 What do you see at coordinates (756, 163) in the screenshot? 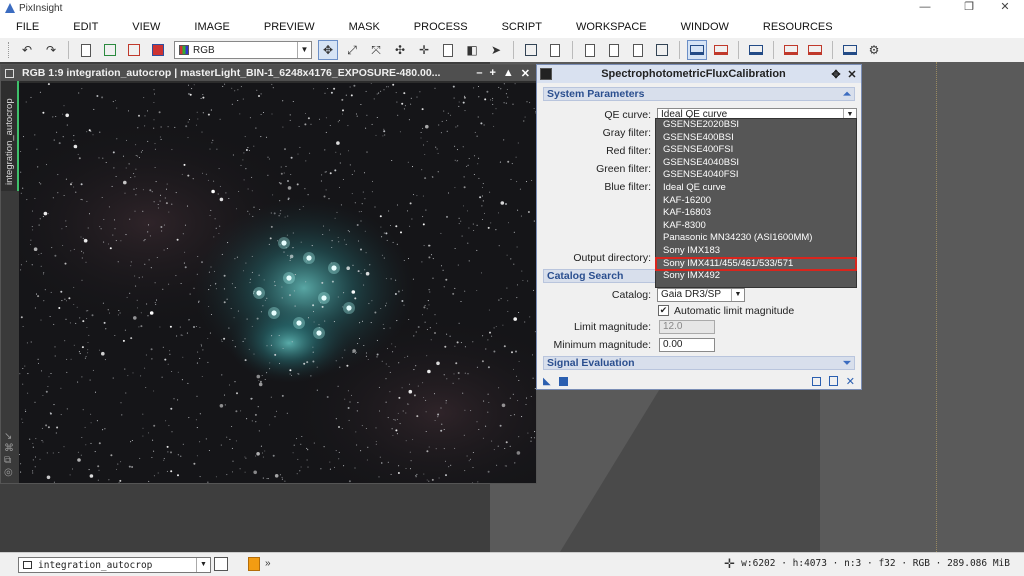
I see `qe-option: GSENSE4040BSI` at bounding box center [756, 163].